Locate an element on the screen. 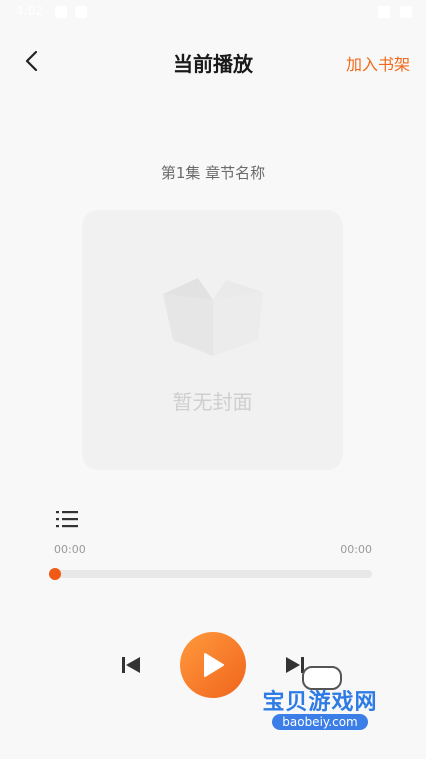 The height and width of the screenshot is (759, 426). progress-thumb is located at coordinates (55, 574).